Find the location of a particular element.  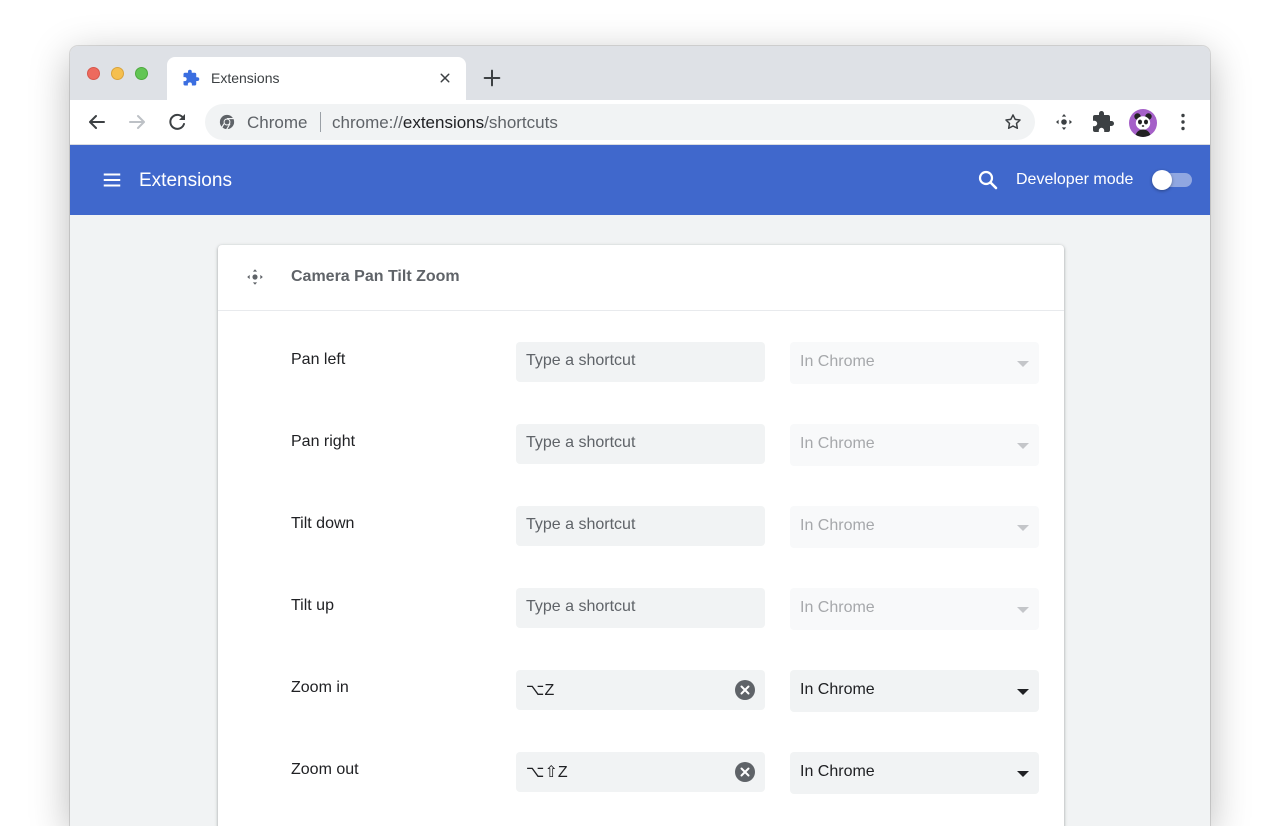

command-label: Tilt down is located at coordinates (323, 523).